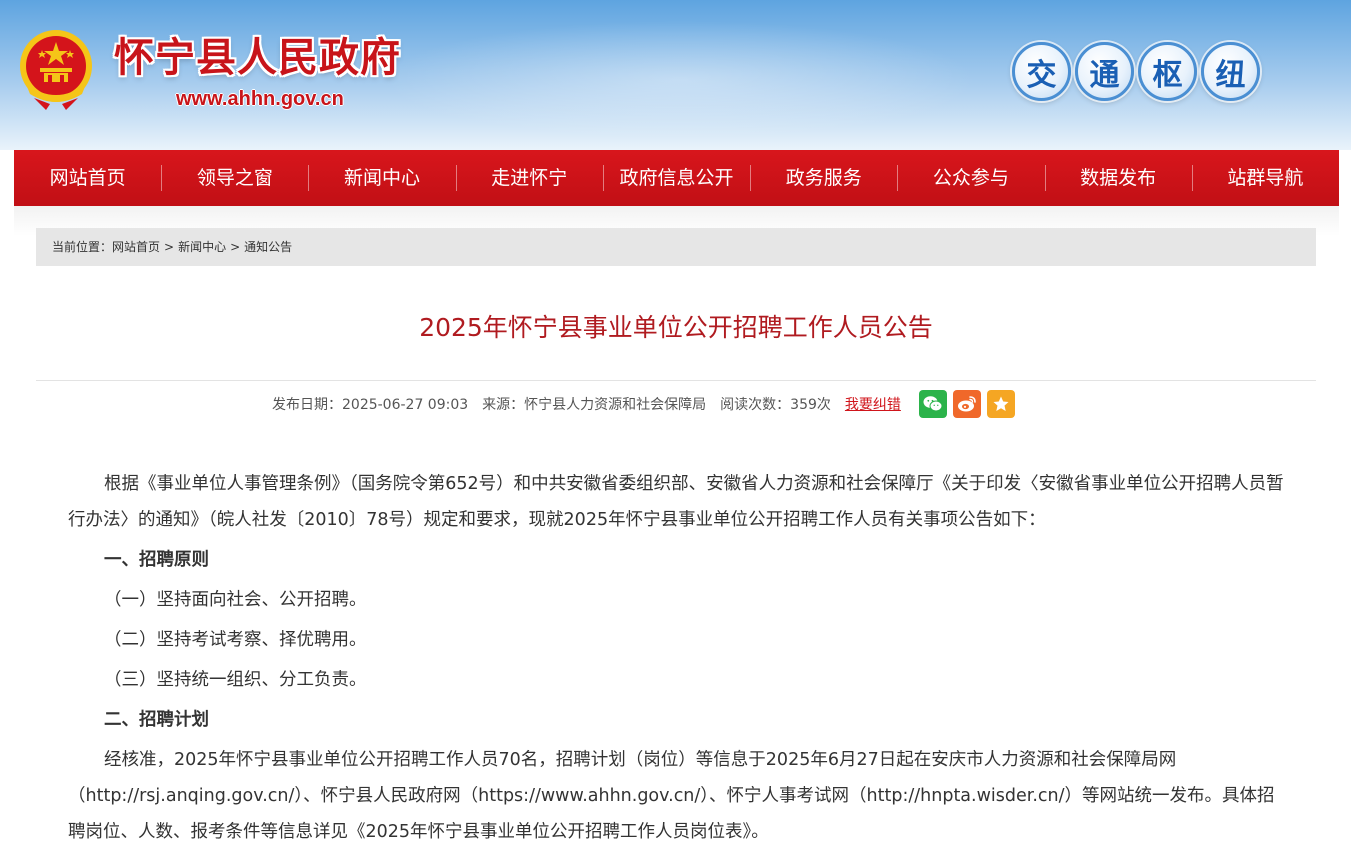 The height and width of the screenshot is (848, 1351). I want to click on site-url: www.ahhn.gov.cn, so click(260, 99).